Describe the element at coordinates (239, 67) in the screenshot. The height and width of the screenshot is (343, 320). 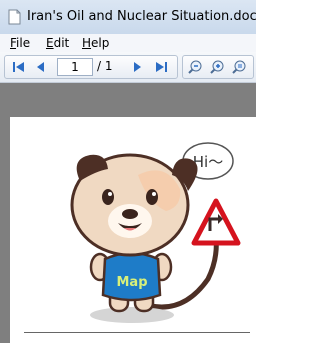
I see `fit-width-icon` at that location.